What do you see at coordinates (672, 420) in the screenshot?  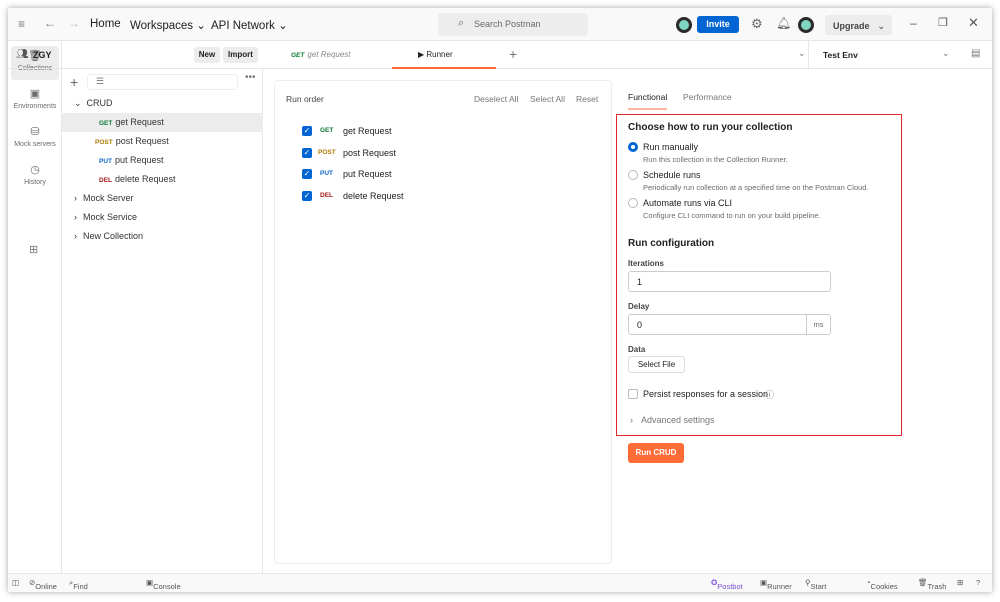 I see `advanced-settings-toggle: › Advanced settings` at bounding box center [672, 420].